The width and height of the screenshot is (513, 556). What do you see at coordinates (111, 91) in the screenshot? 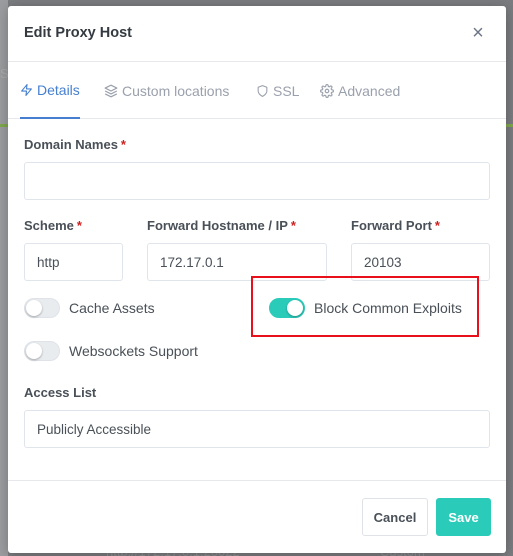
I see `layers-icon` at bounding box center [111, 91].